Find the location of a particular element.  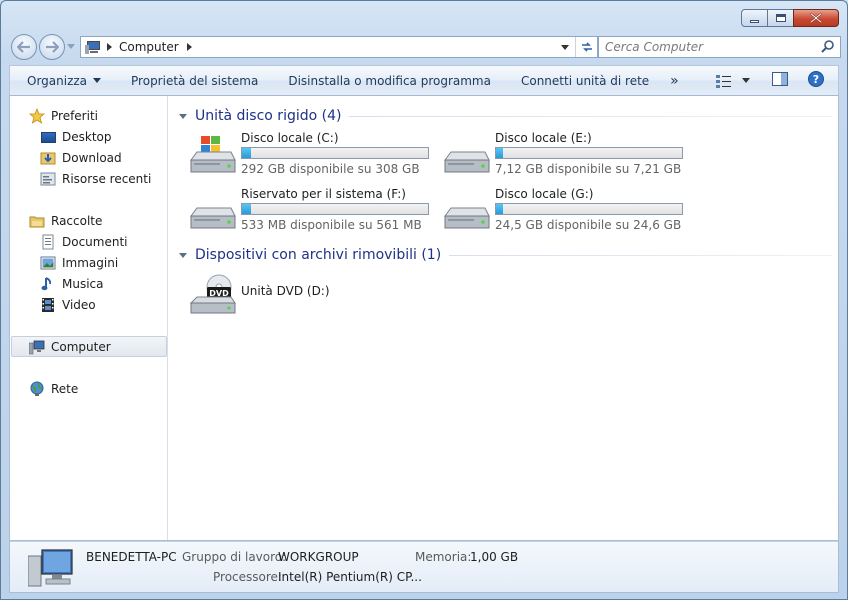

nav-label: Documenti is located at coordinates (95, 242).